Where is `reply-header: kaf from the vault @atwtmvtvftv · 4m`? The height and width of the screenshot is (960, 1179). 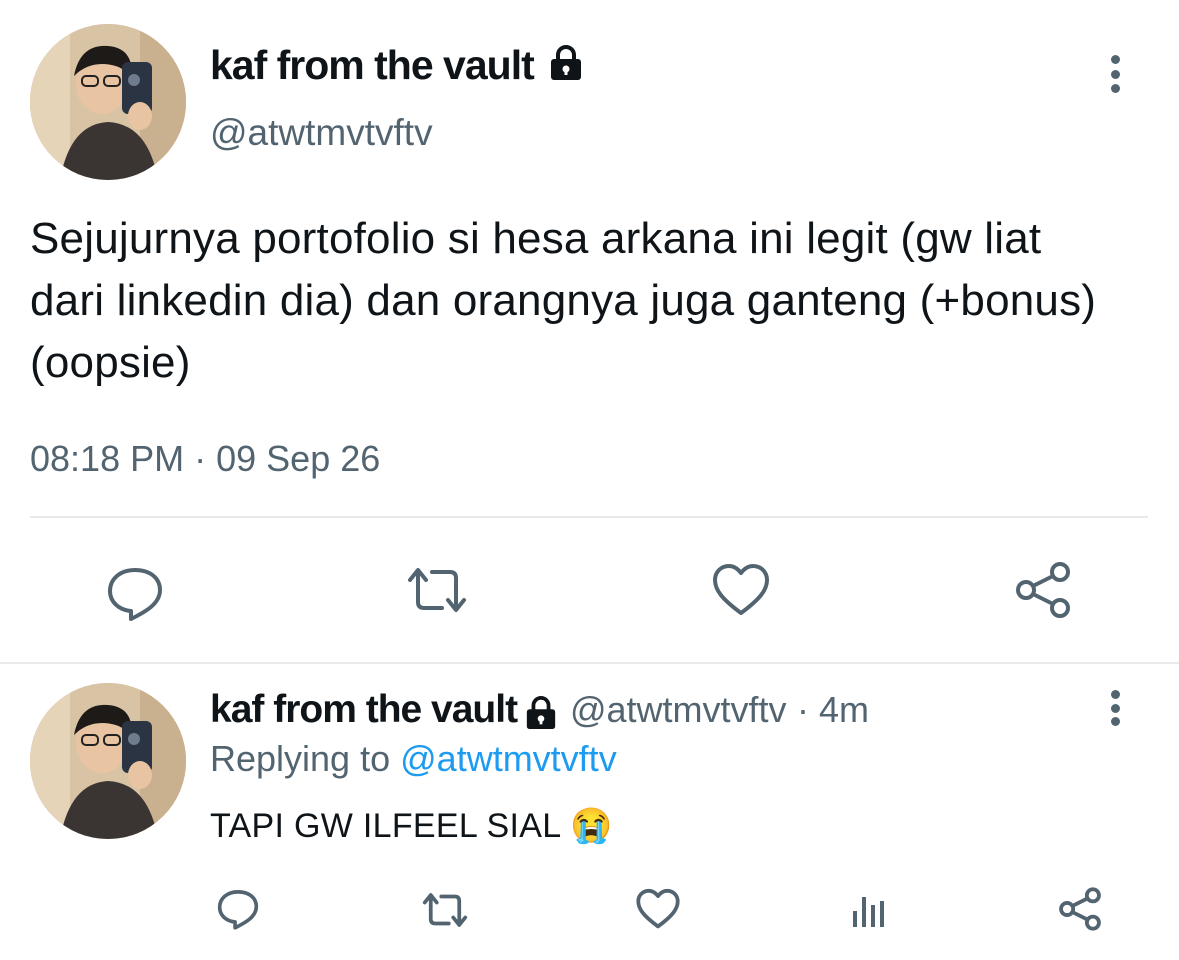
reply-header: kaf from the vault @atwtmvtvftv · 4m is located at coordinates (539, 710).